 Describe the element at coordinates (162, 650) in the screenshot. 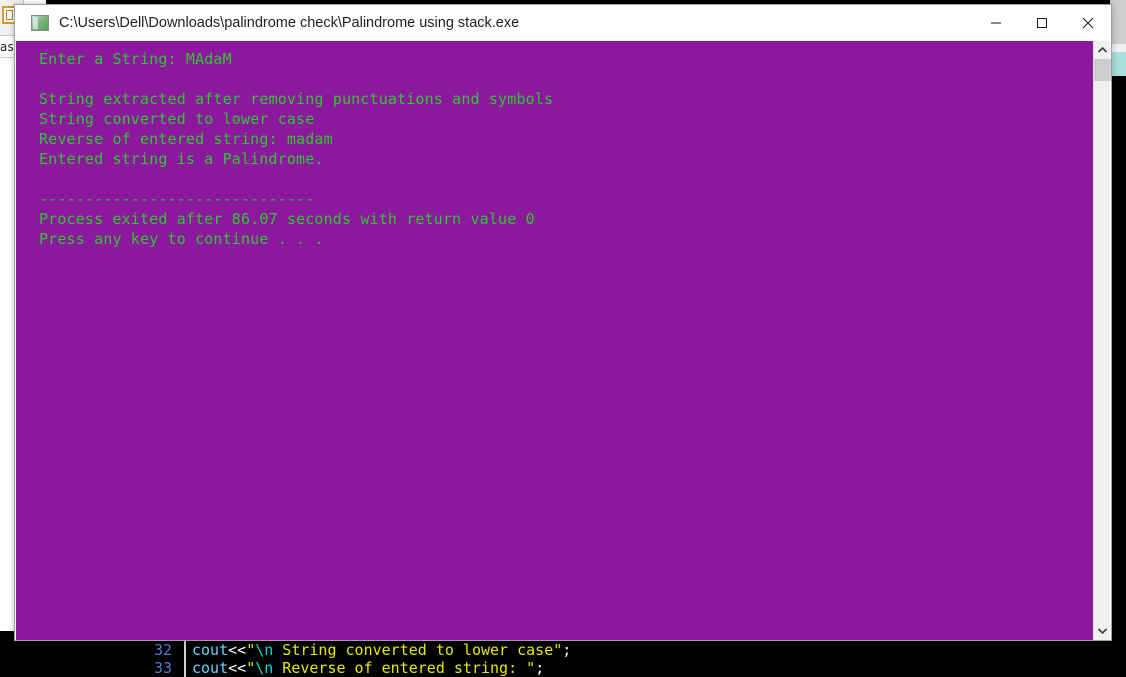

I see `editor-line-number: 32` at that location.